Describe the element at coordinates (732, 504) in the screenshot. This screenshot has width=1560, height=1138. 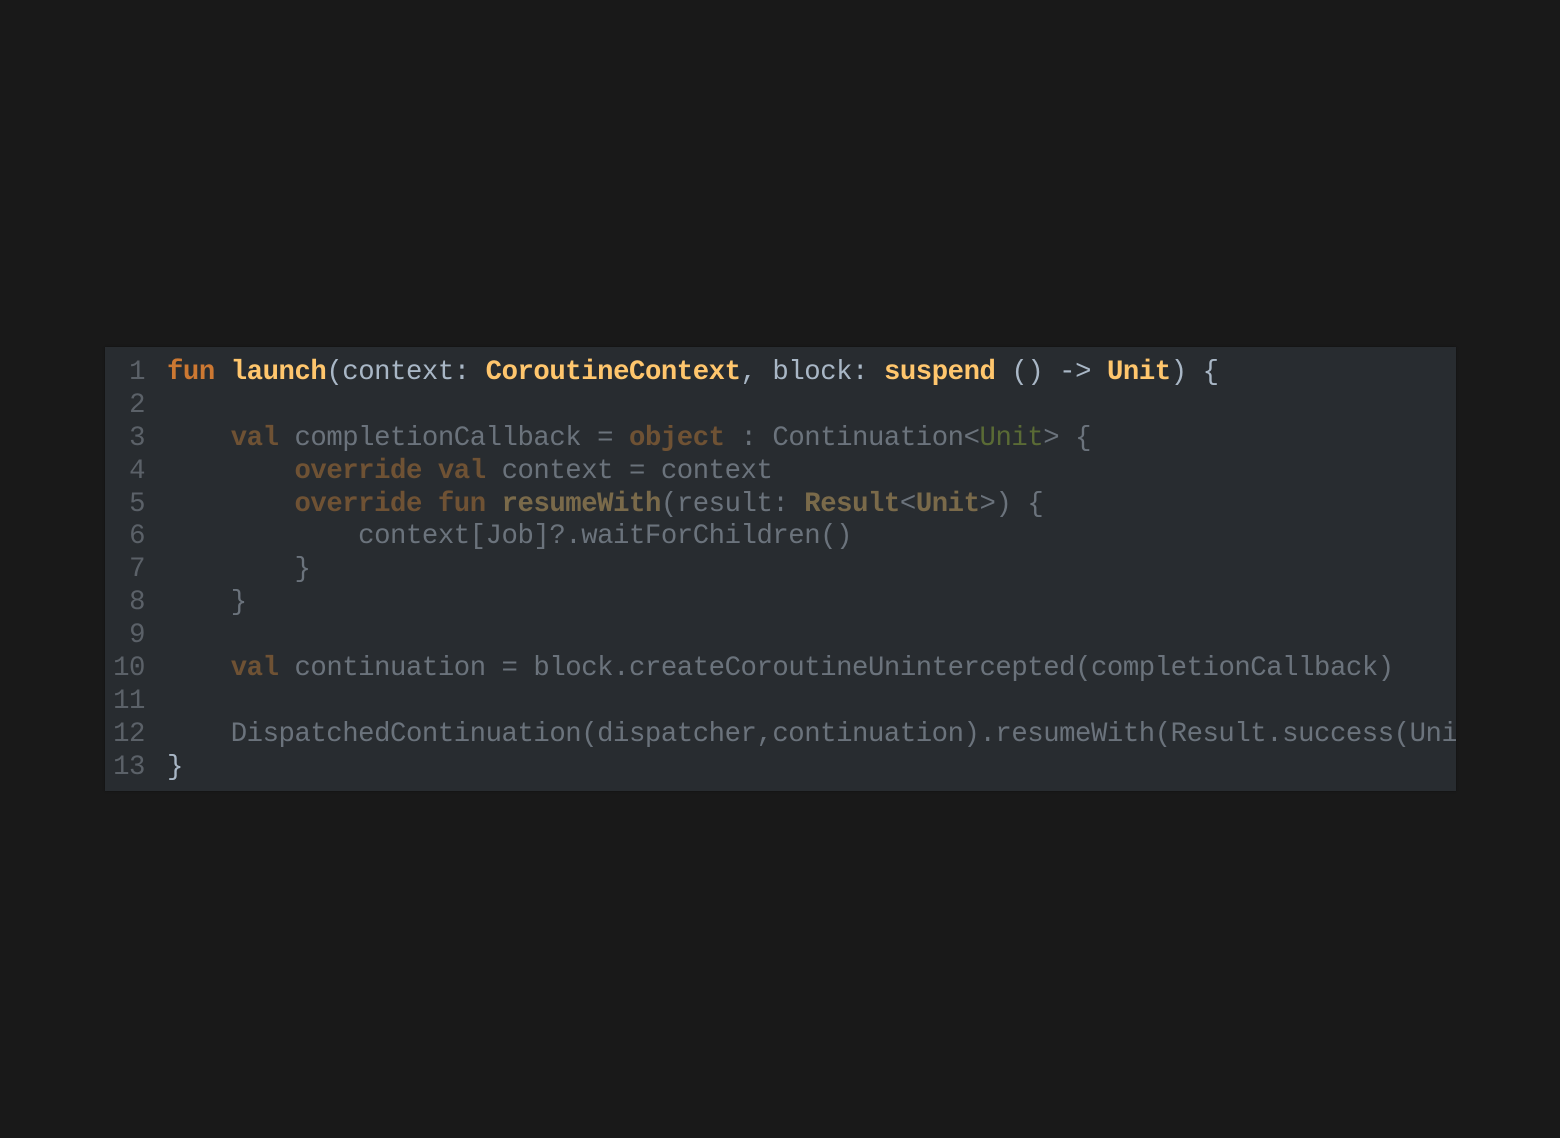
I see `code-token: (result:` at that location.